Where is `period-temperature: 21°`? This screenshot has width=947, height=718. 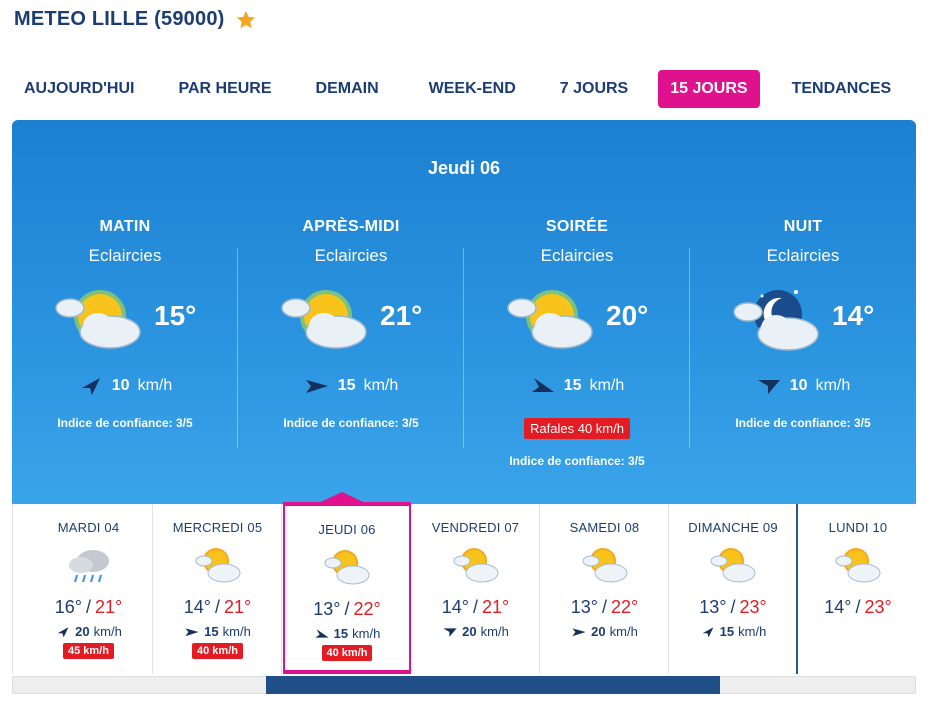 period-temperature: 21° is located at coordinates (401, 315).